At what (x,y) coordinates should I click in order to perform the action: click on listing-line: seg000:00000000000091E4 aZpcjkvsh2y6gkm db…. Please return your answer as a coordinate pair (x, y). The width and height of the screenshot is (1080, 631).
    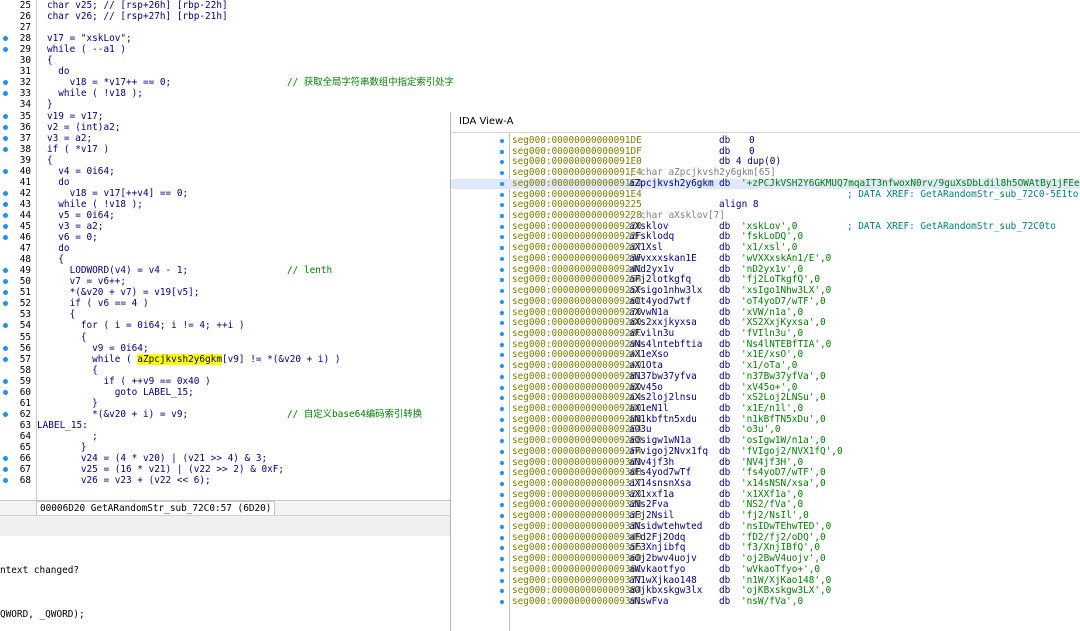
    Looking at the image, I should click on (765, 184).